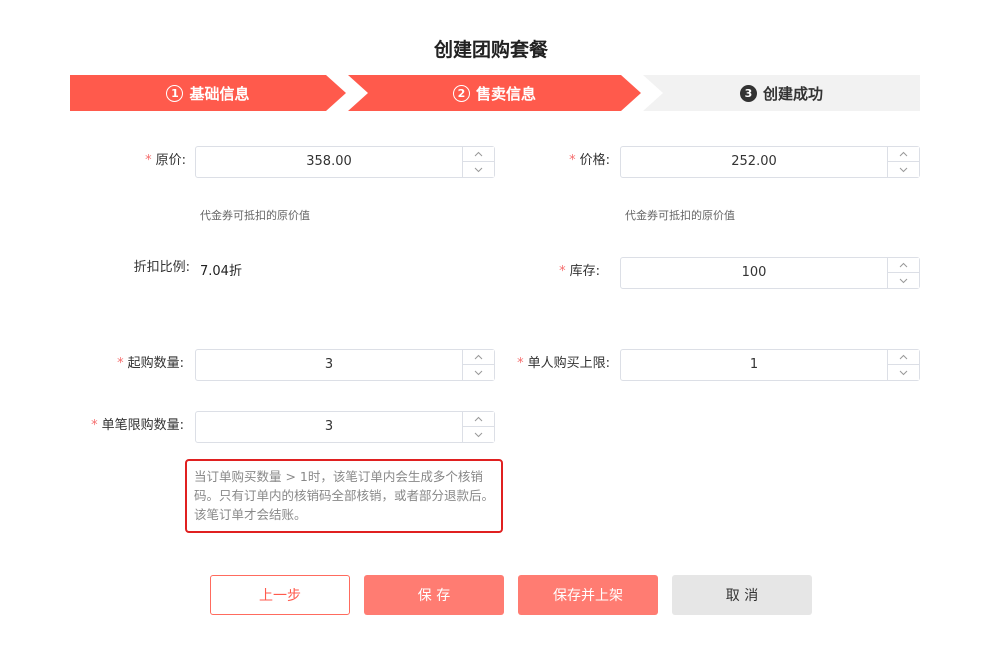 The width and height of the screenshot is (982, 650). What do you see at coordinates (219, 93) in the screenshot?
I see `step-label-1: 基础信息` at bounding box center [219, 93].